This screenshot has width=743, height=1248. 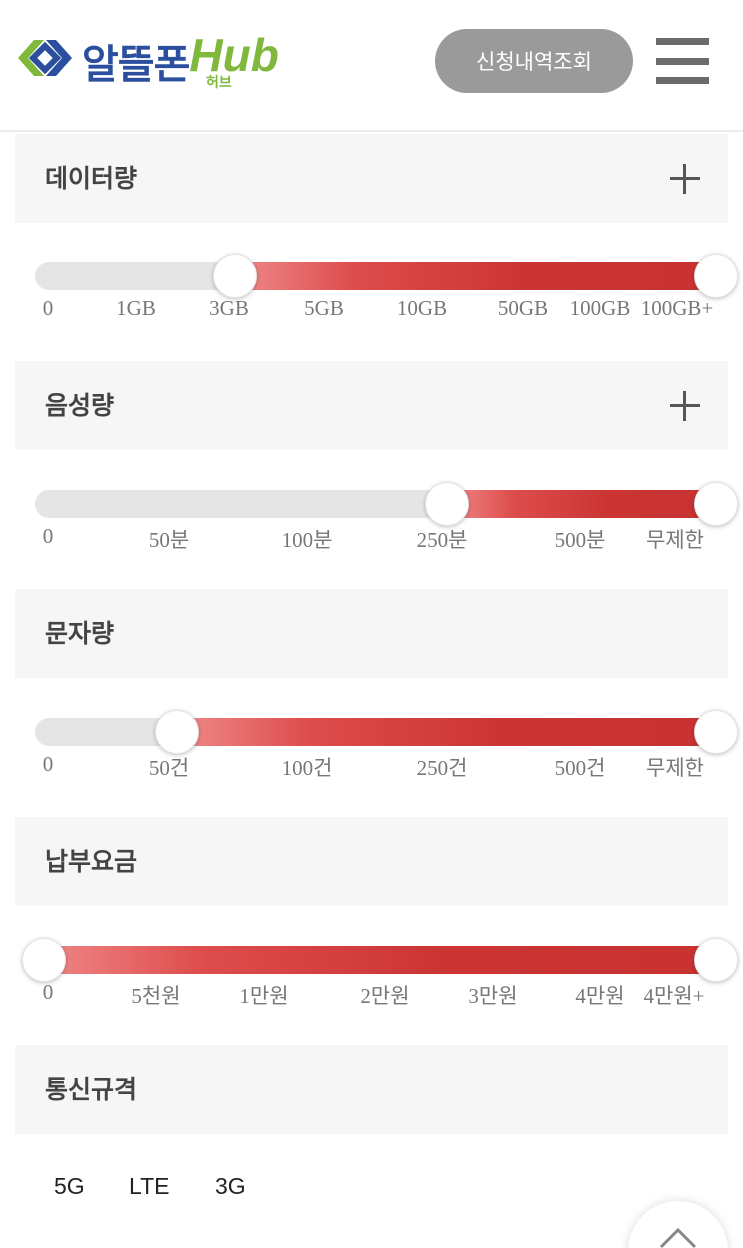 What do you see at coordinates (371, 311) in the screenshot?
I see `slider-ticks: 0 1GB 3GB 5GB 10GB 50GB 100GB 100GB+` at bounding box center [371, 311].